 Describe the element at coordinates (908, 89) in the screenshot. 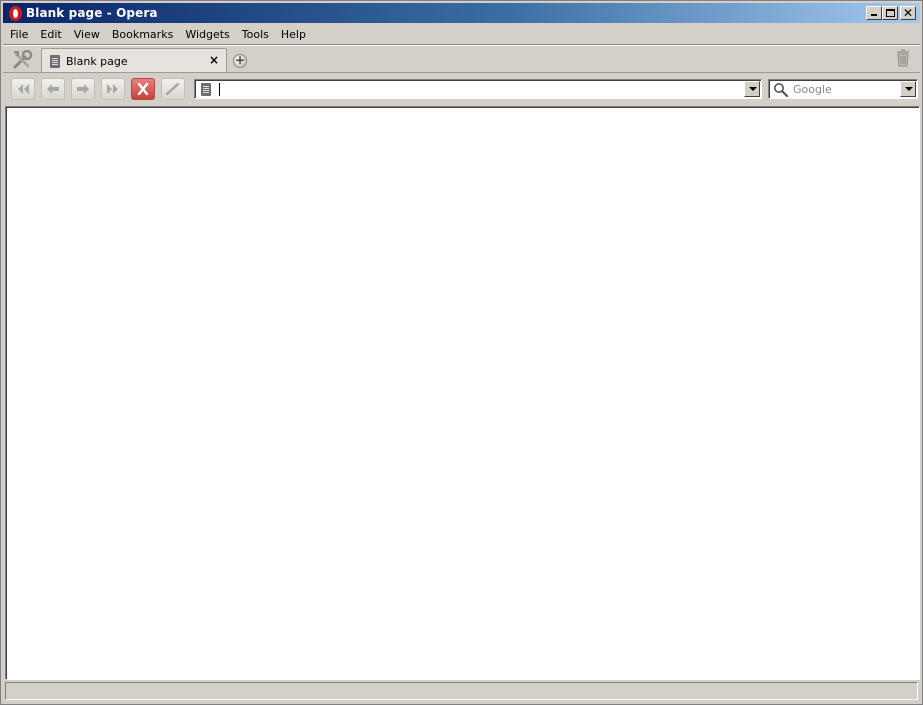

I see `search-engine-dropdown-button` at that location.